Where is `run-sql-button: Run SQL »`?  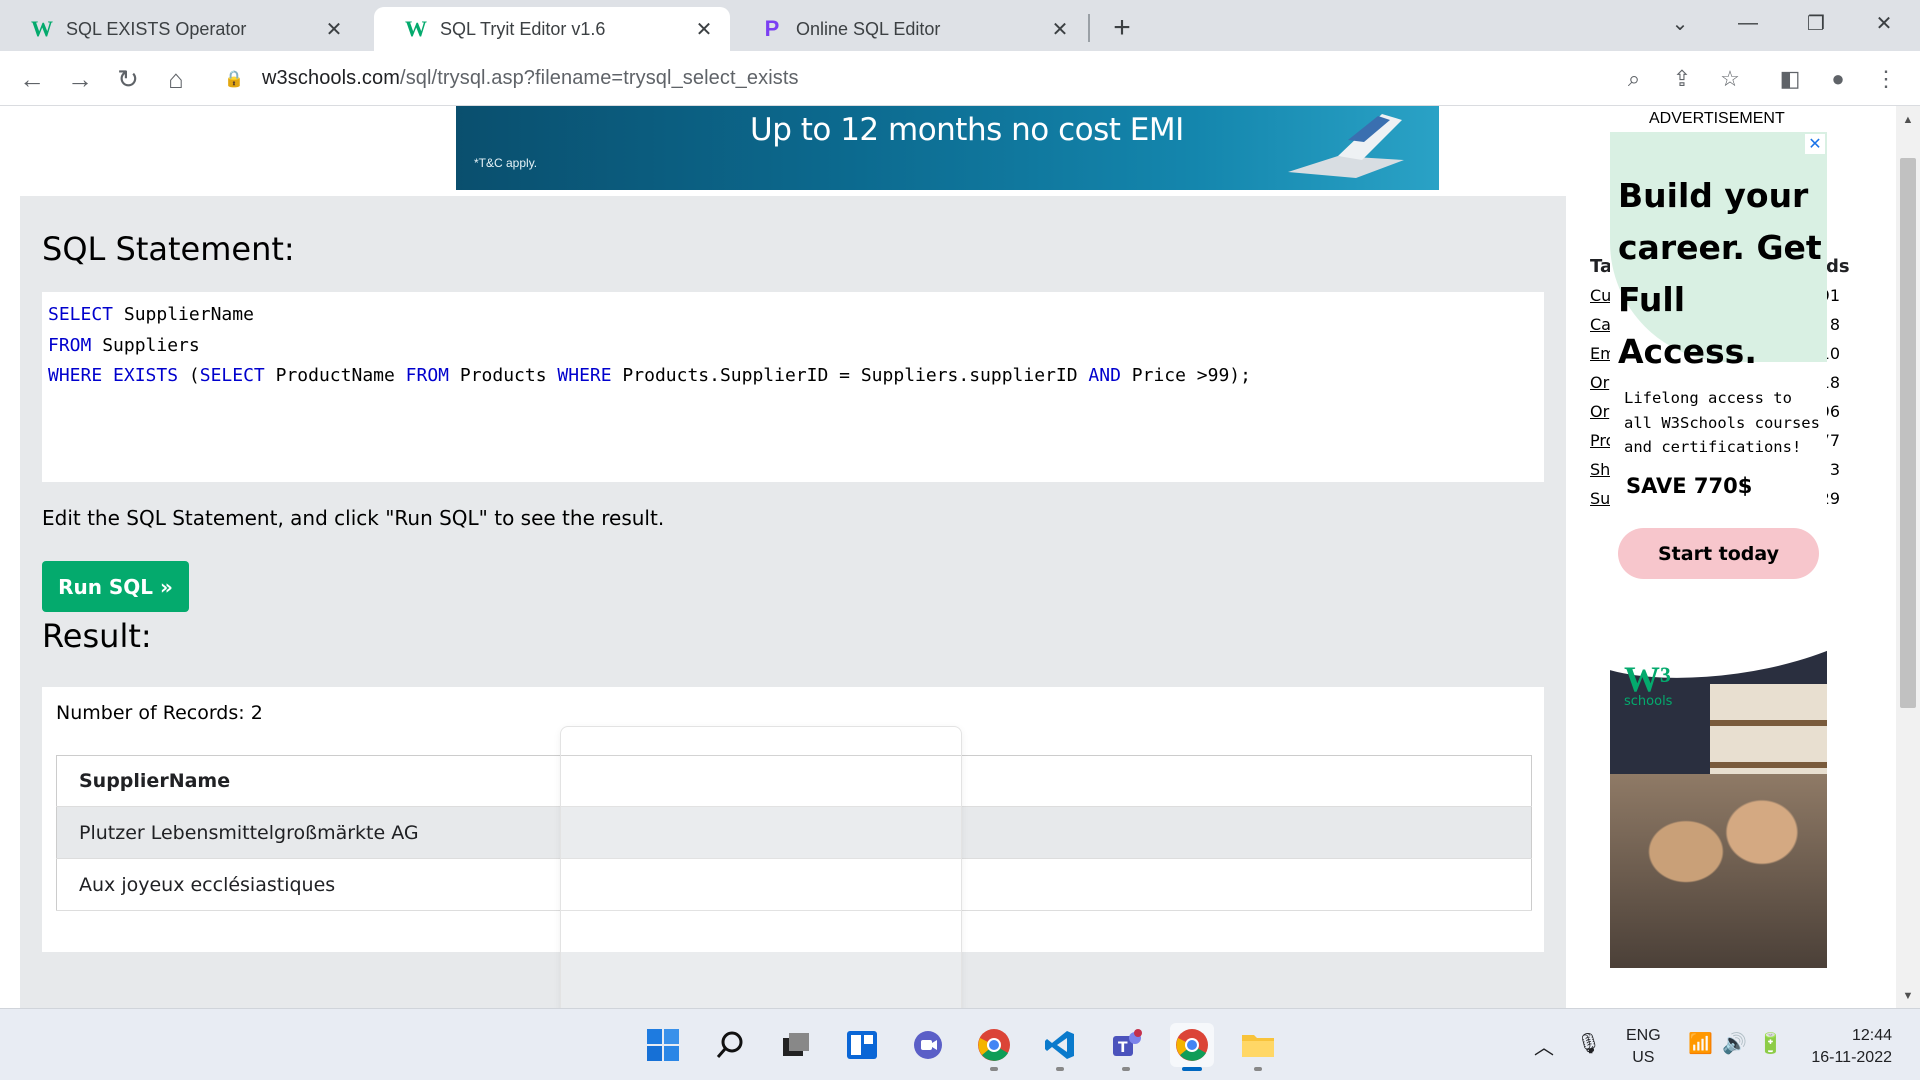
run-sql-button: Run SQL » is located at coordinates (115, 586).